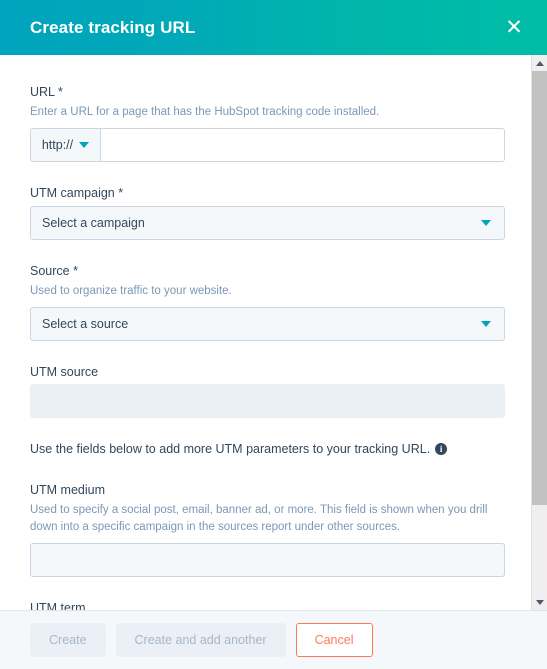 The width and height of the screenshot is (547, 669). What do you see at coordinates (54, 270) in the screenshot?
I see `source-label: Source *` at bounding box center [54, 270].